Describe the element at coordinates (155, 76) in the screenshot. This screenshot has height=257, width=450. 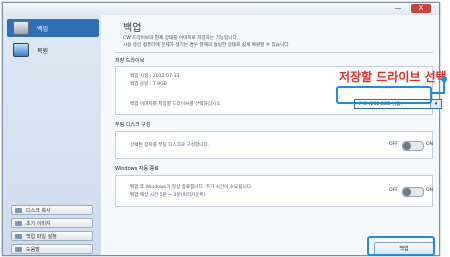
I see `backup-date: 백업 시점 : 2012-07-13` at that location.